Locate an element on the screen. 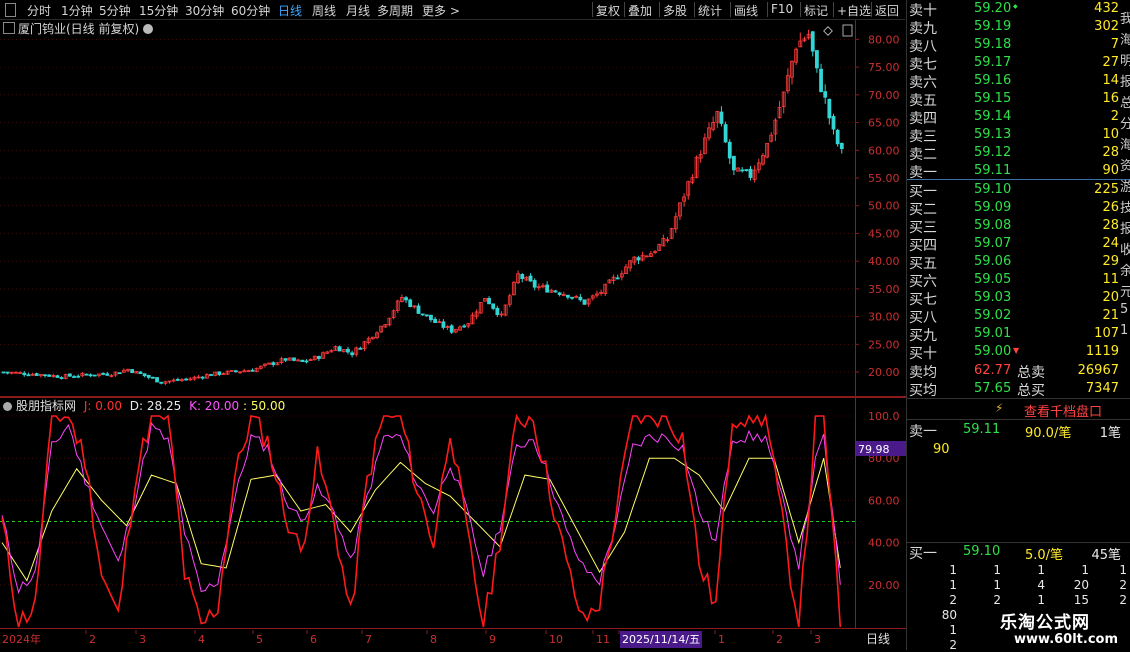 The image size is (1130, 652). period-tab-8: 月线 is located at coordinates (358, 10).